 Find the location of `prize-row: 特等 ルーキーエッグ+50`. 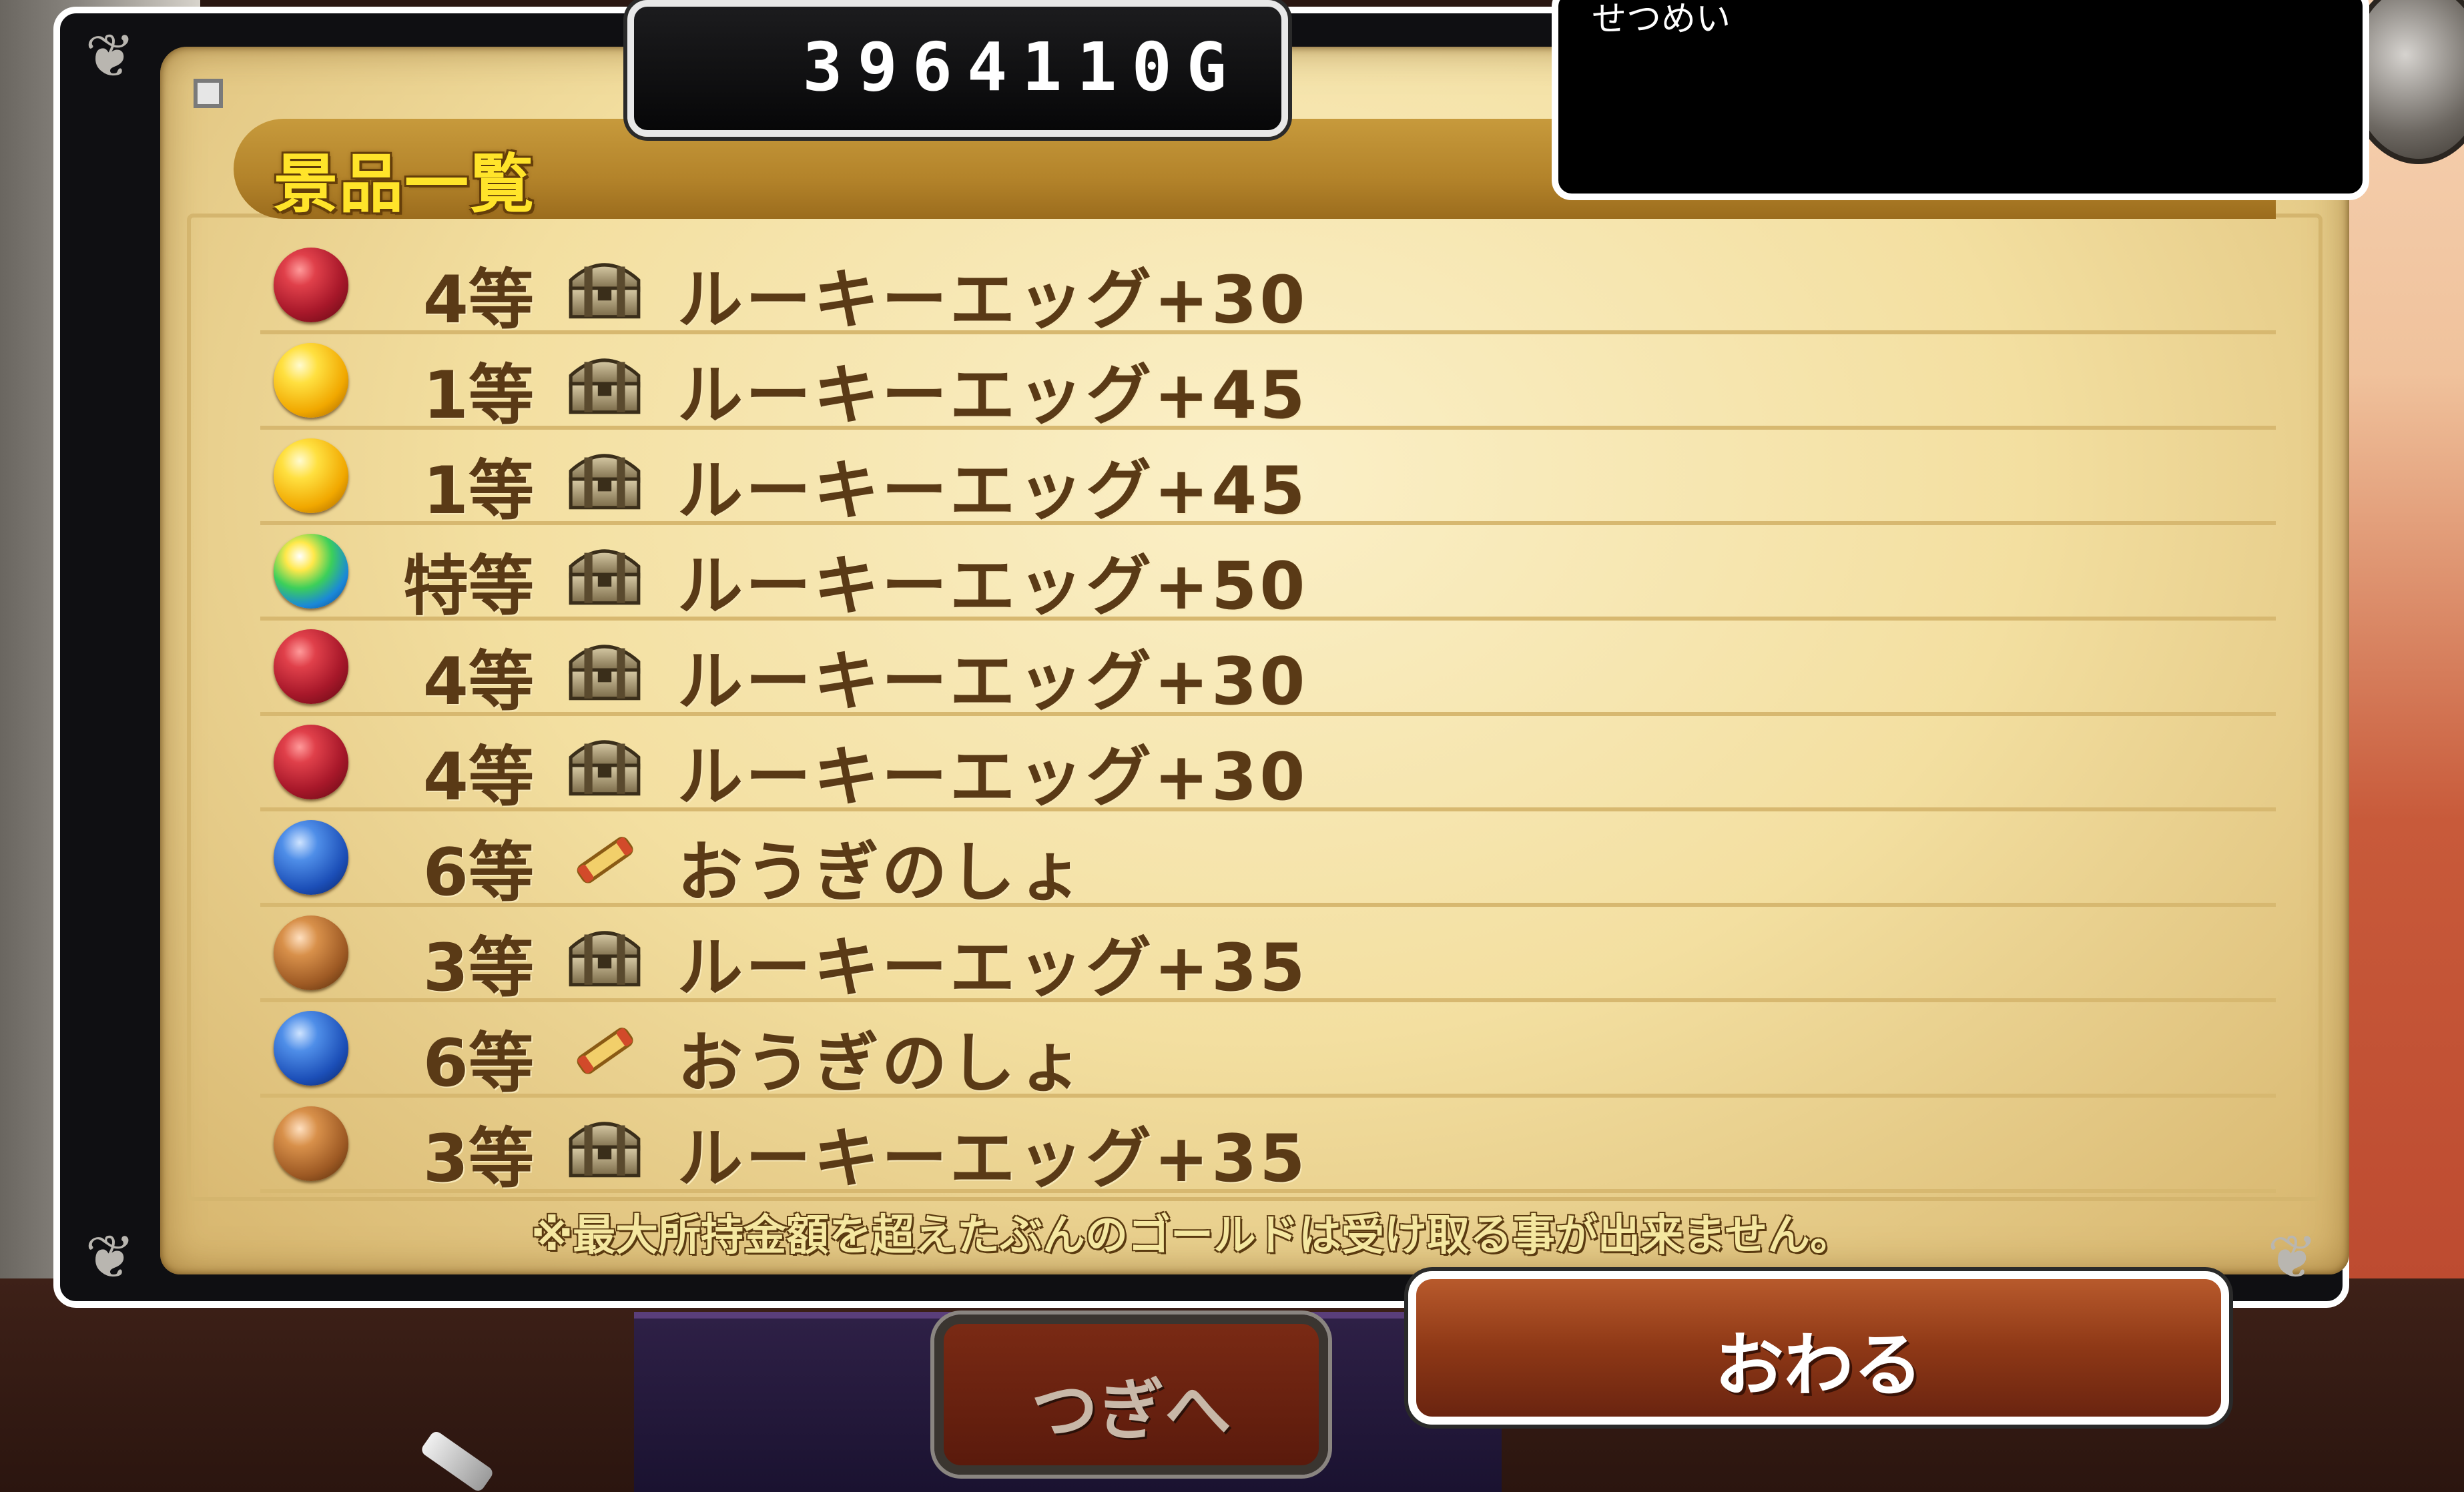

prize-row: 特等 ルーキーエッグ+50 is located at coordinates (1268, 575).